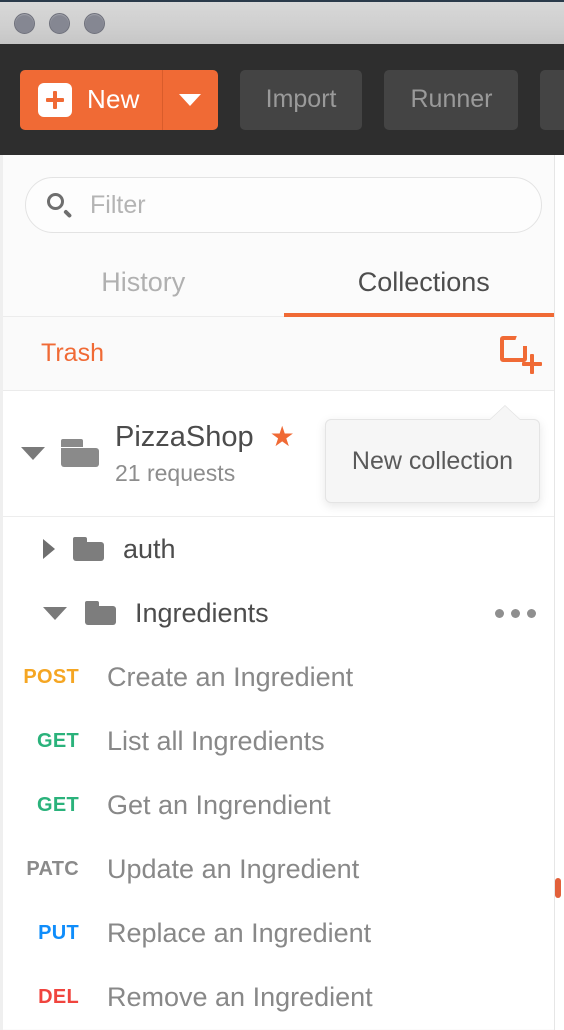  I want to click on new-button: New, so click(91, 99).